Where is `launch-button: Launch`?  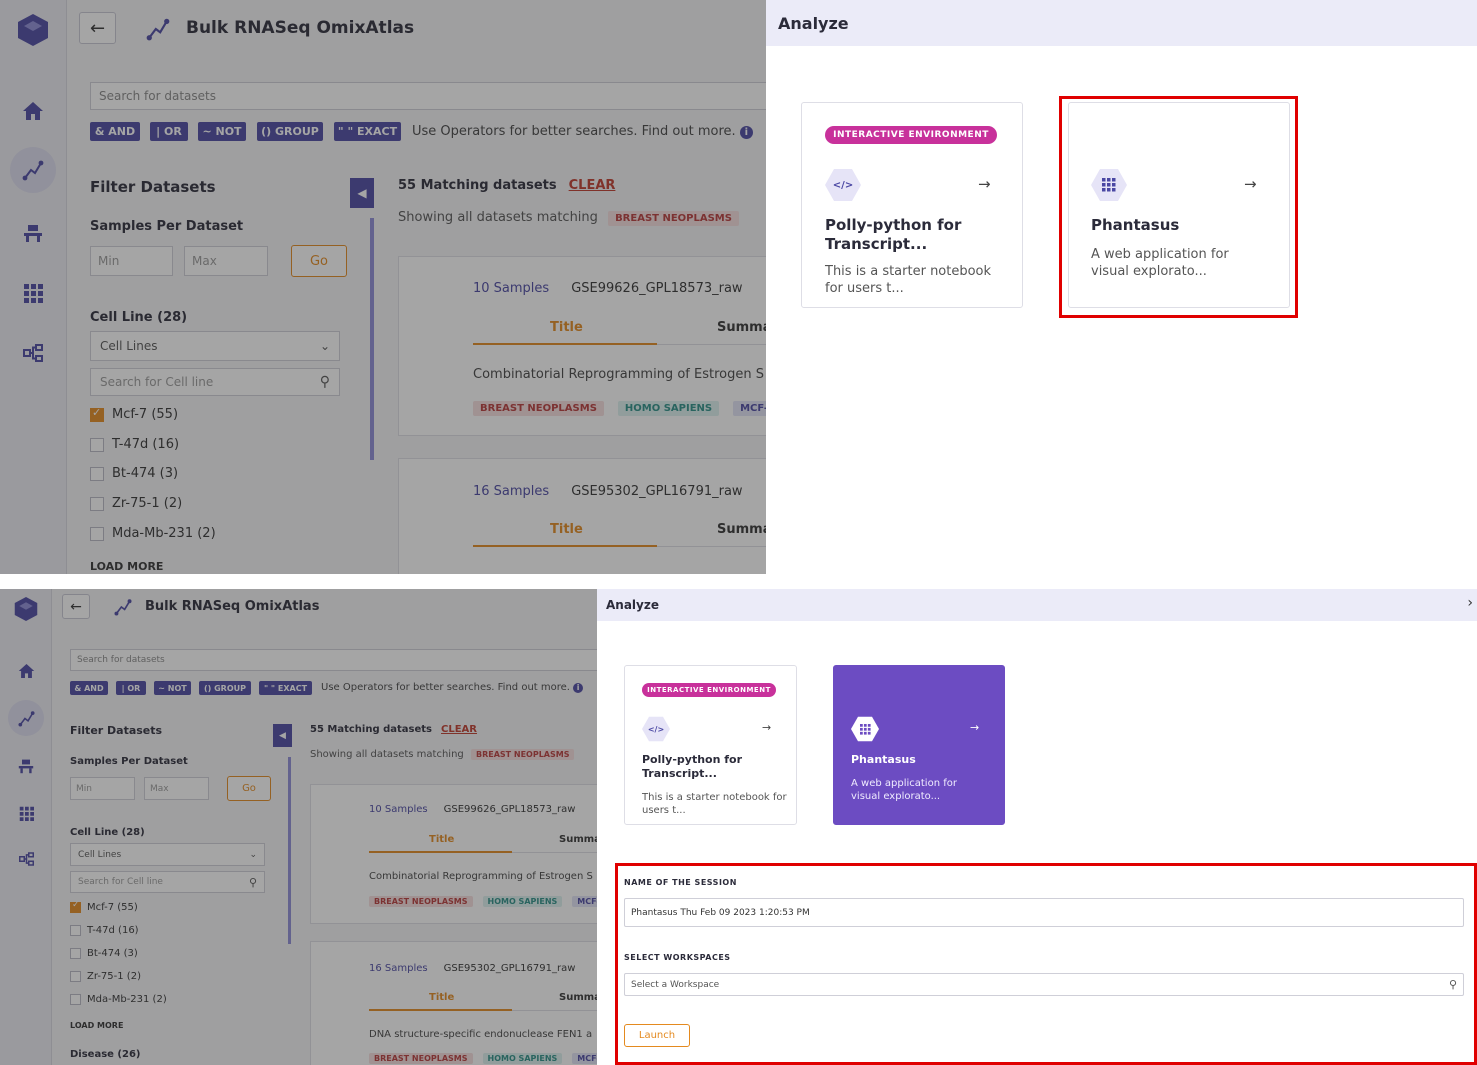 launch-button: Launch is located at coordinates (657, 1035).